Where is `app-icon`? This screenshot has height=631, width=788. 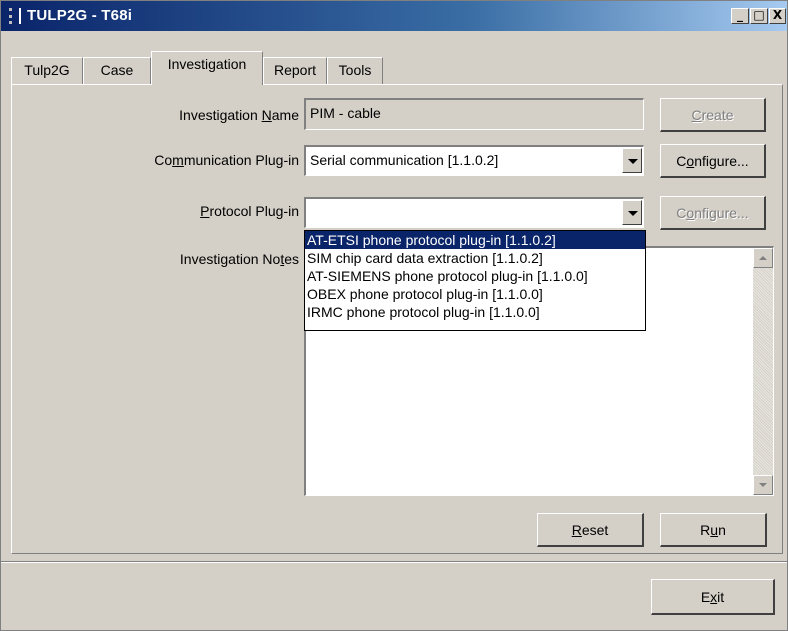
app-icon is located at coordinates (15, 16).